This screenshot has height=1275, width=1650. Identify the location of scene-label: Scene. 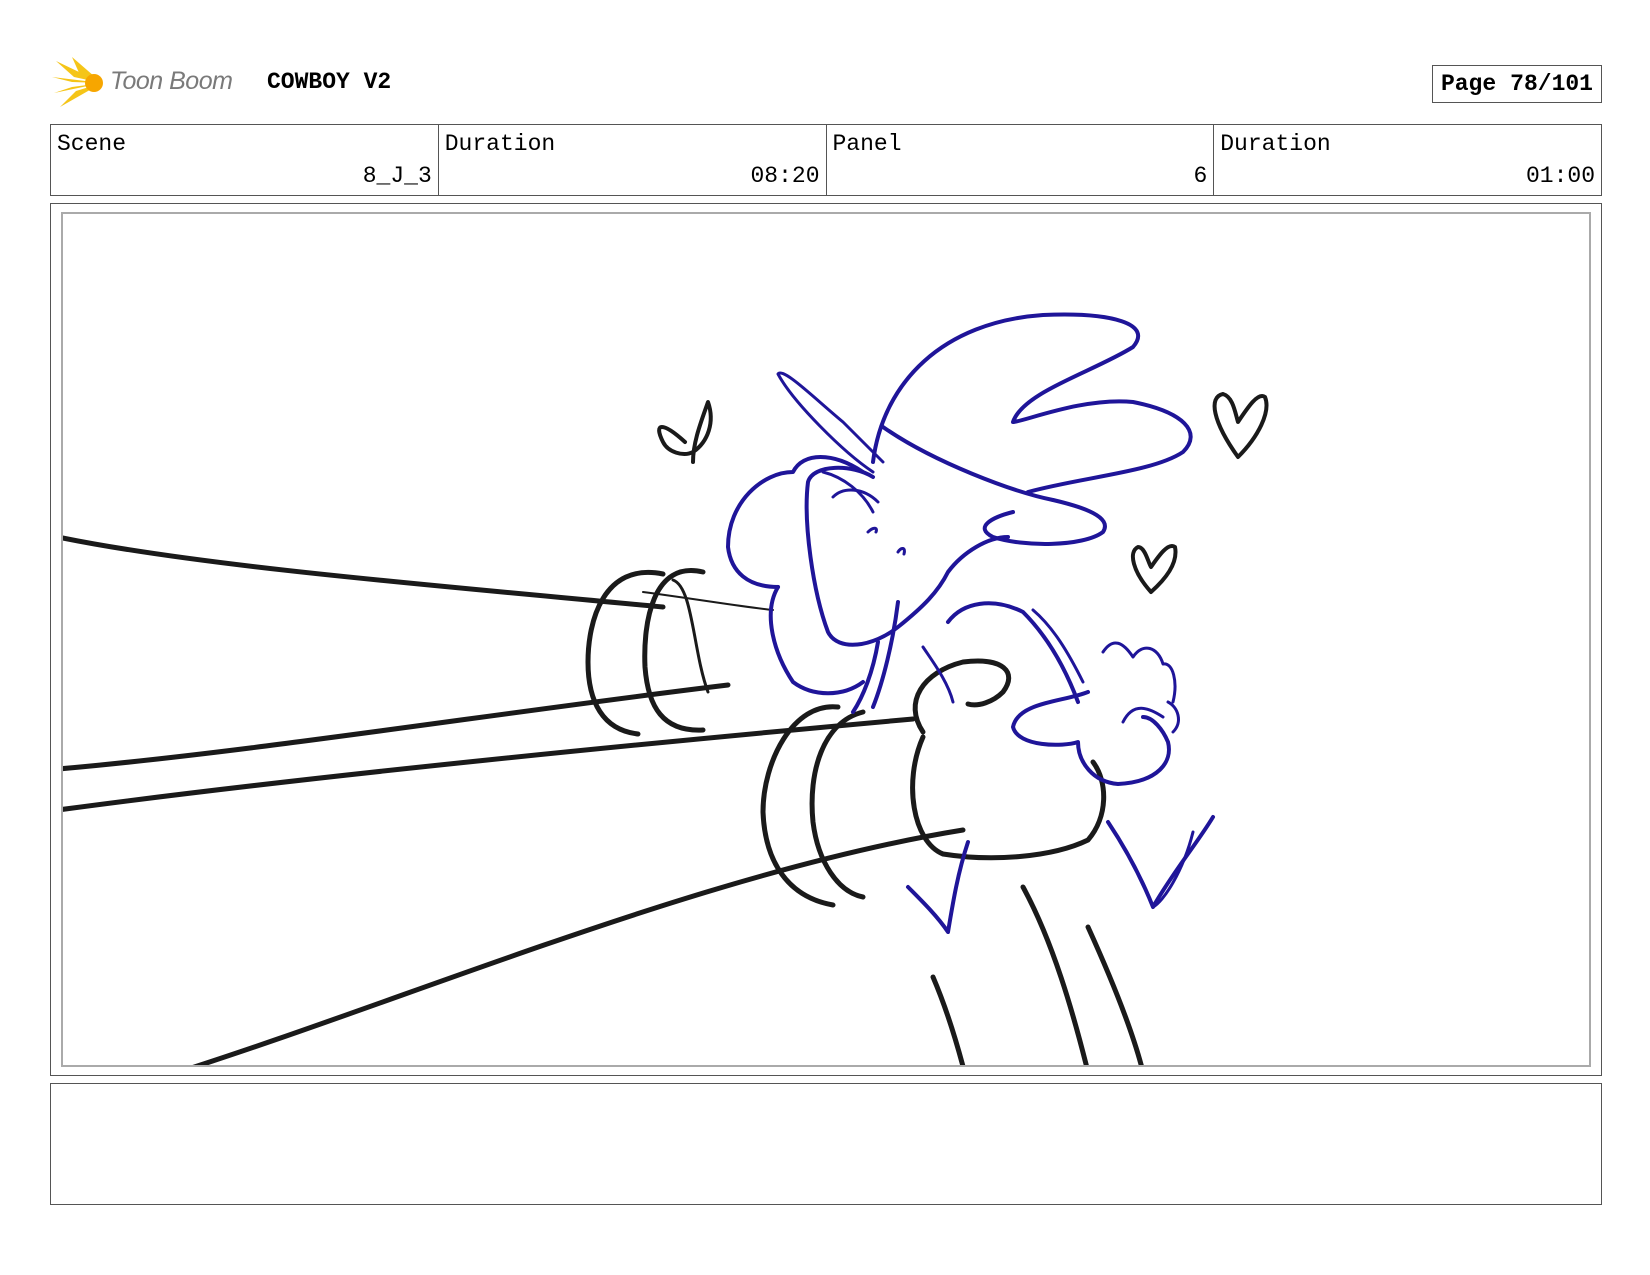
(92, 144).